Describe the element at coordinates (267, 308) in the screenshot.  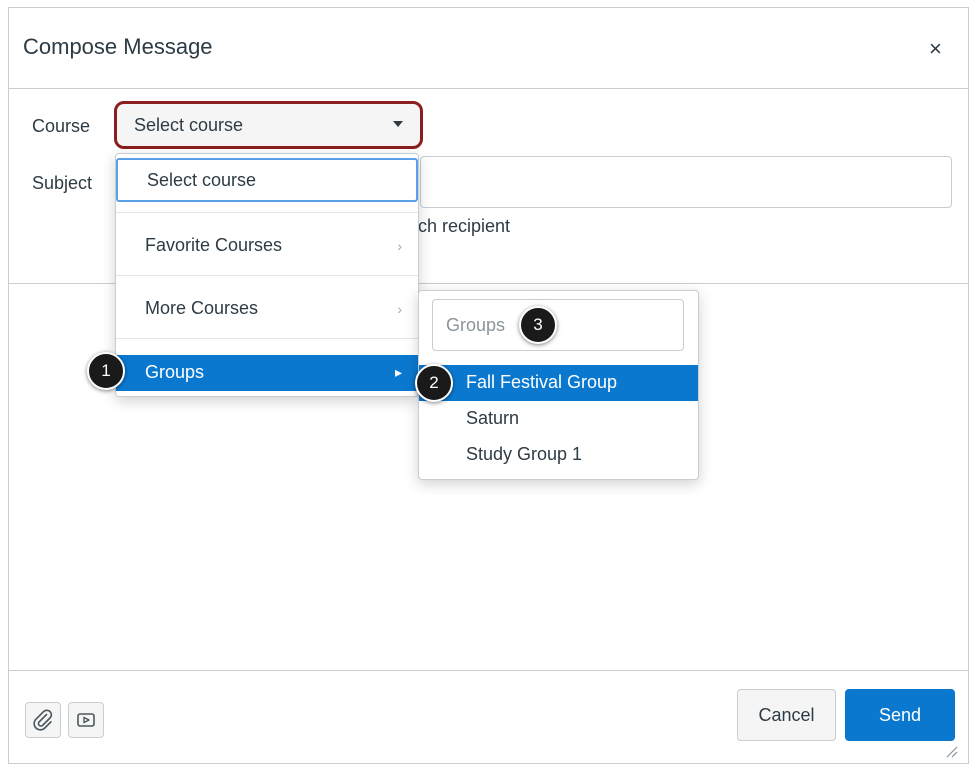
I see `menu-item-more-courses: More Courses ›` at that location.